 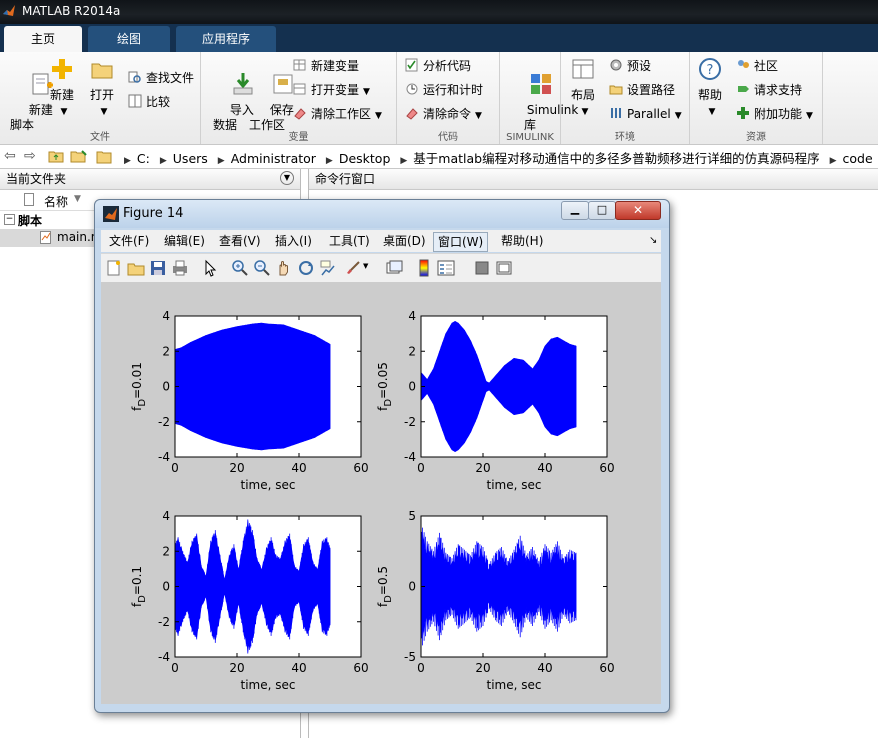 What do you see at coordinates (10, 156) in the screenshot?
I see `back-arrow-icon: ⇦` at bounding box center [10, 156].